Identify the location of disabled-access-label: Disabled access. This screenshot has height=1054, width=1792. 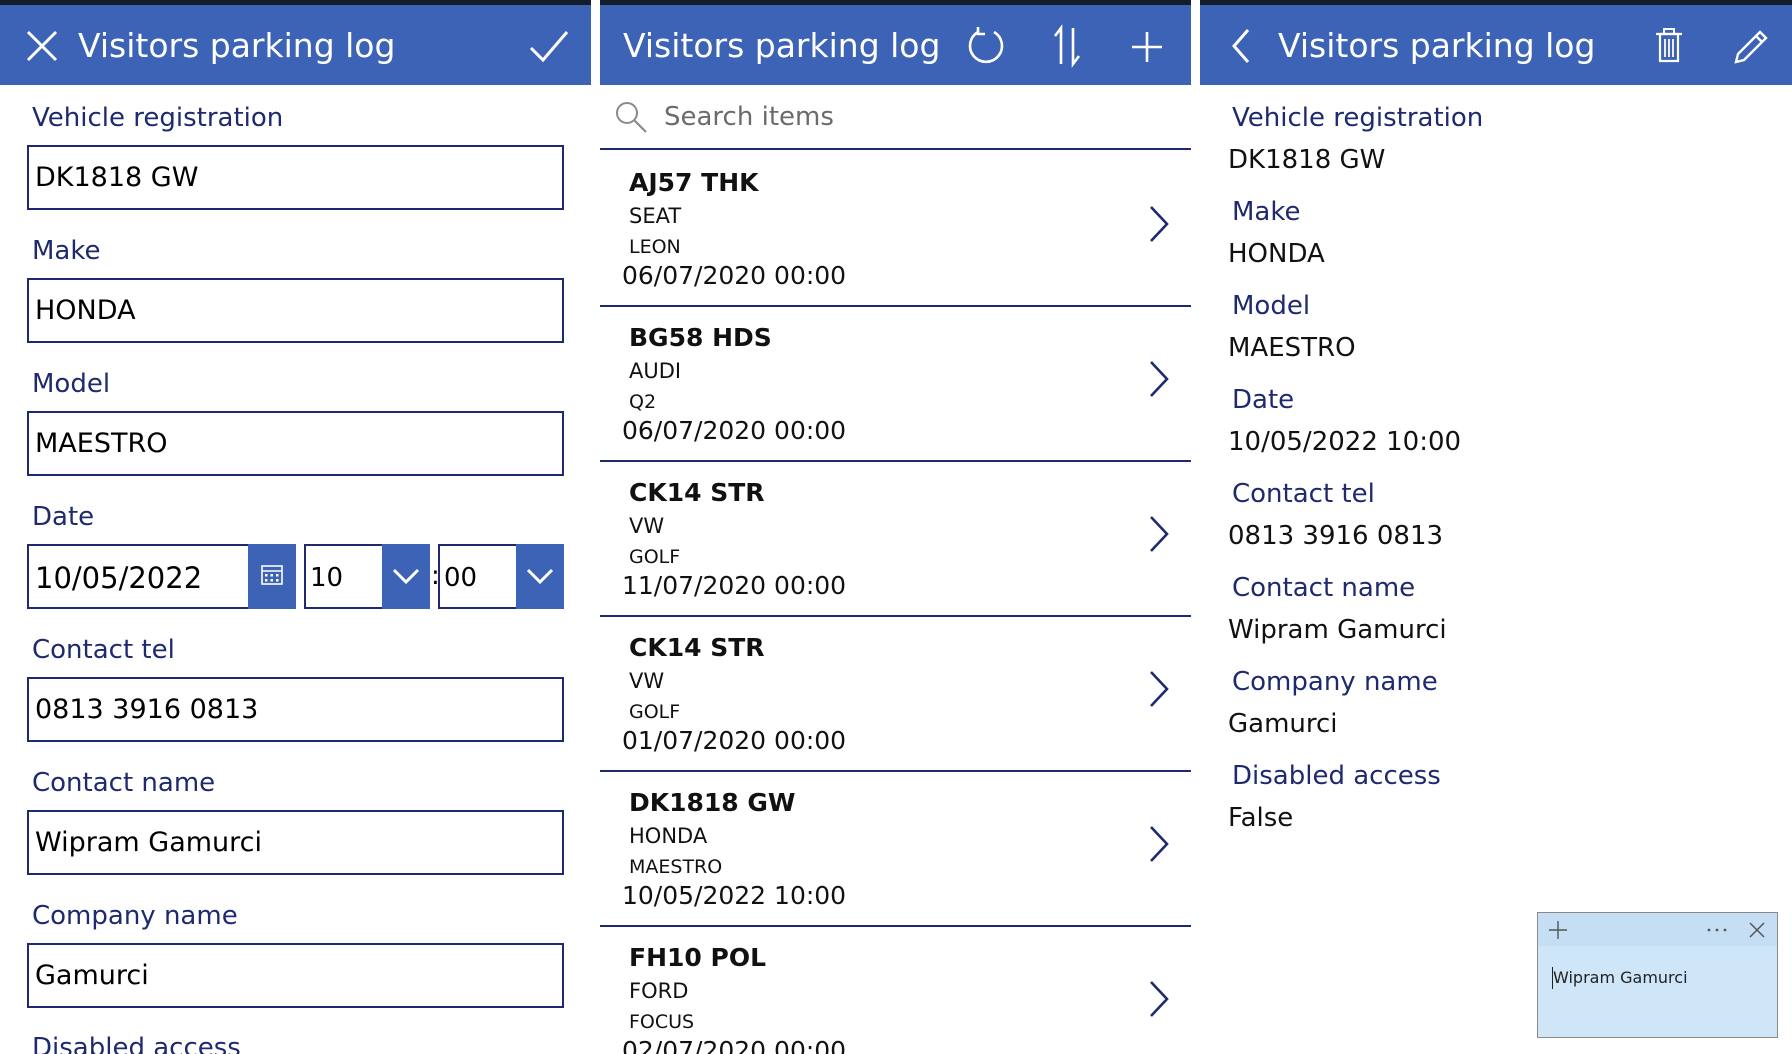
(136, 1043).